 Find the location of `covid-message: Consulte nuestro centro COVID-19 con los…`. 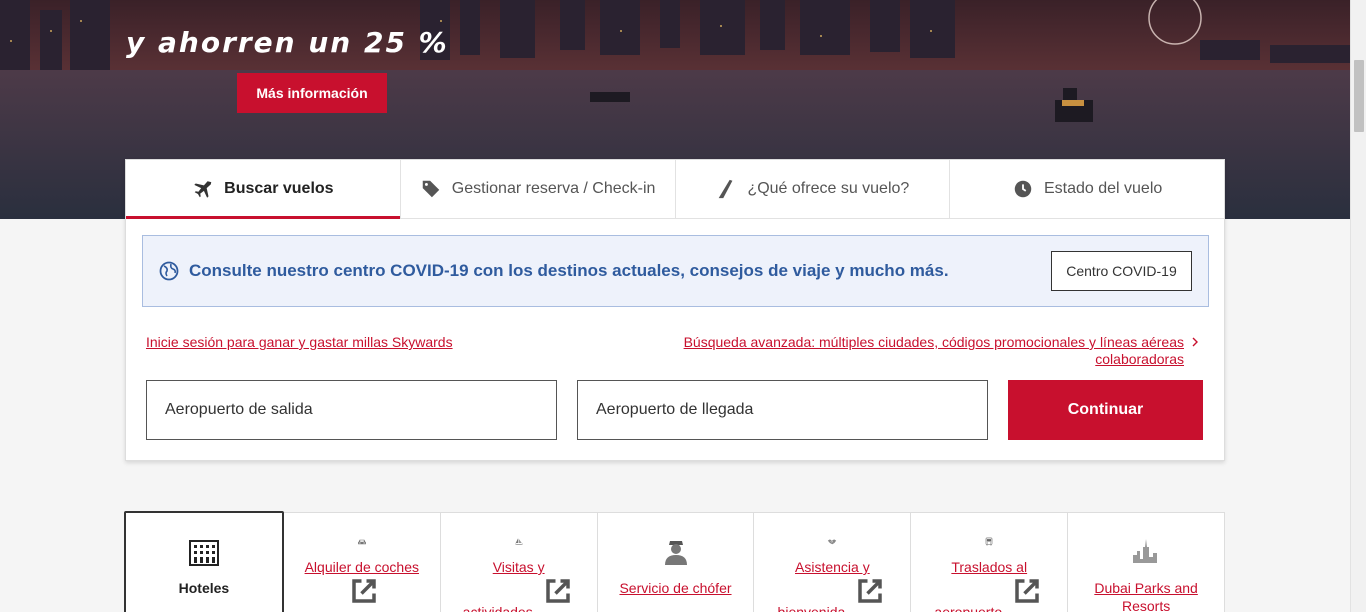

covid-message: Consulte nuestro centro COVID-19 con los… is located at coordinates (569, 270).